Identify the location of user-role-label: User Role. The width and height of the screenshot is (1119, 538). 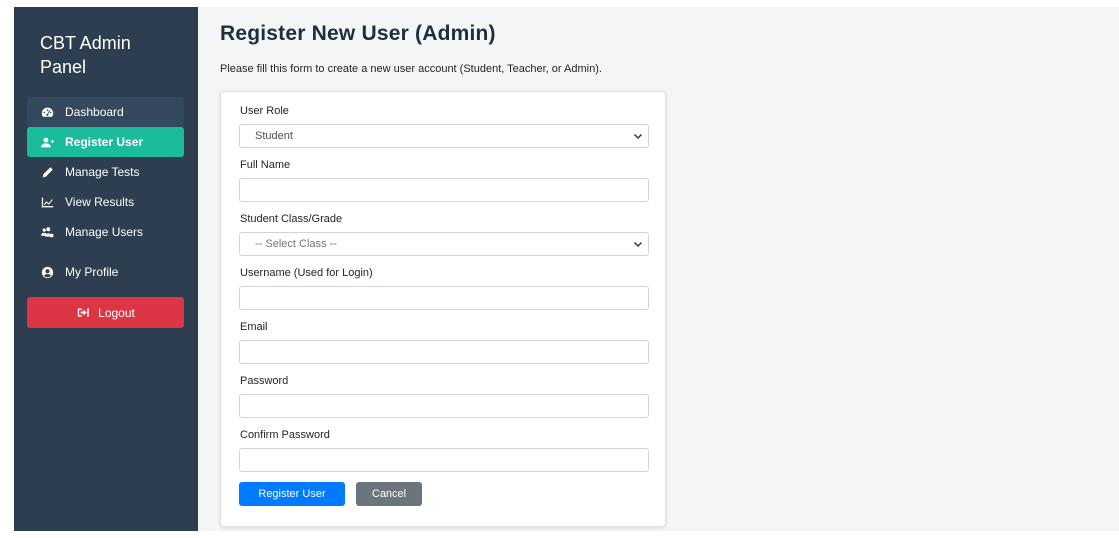
(264, 111).